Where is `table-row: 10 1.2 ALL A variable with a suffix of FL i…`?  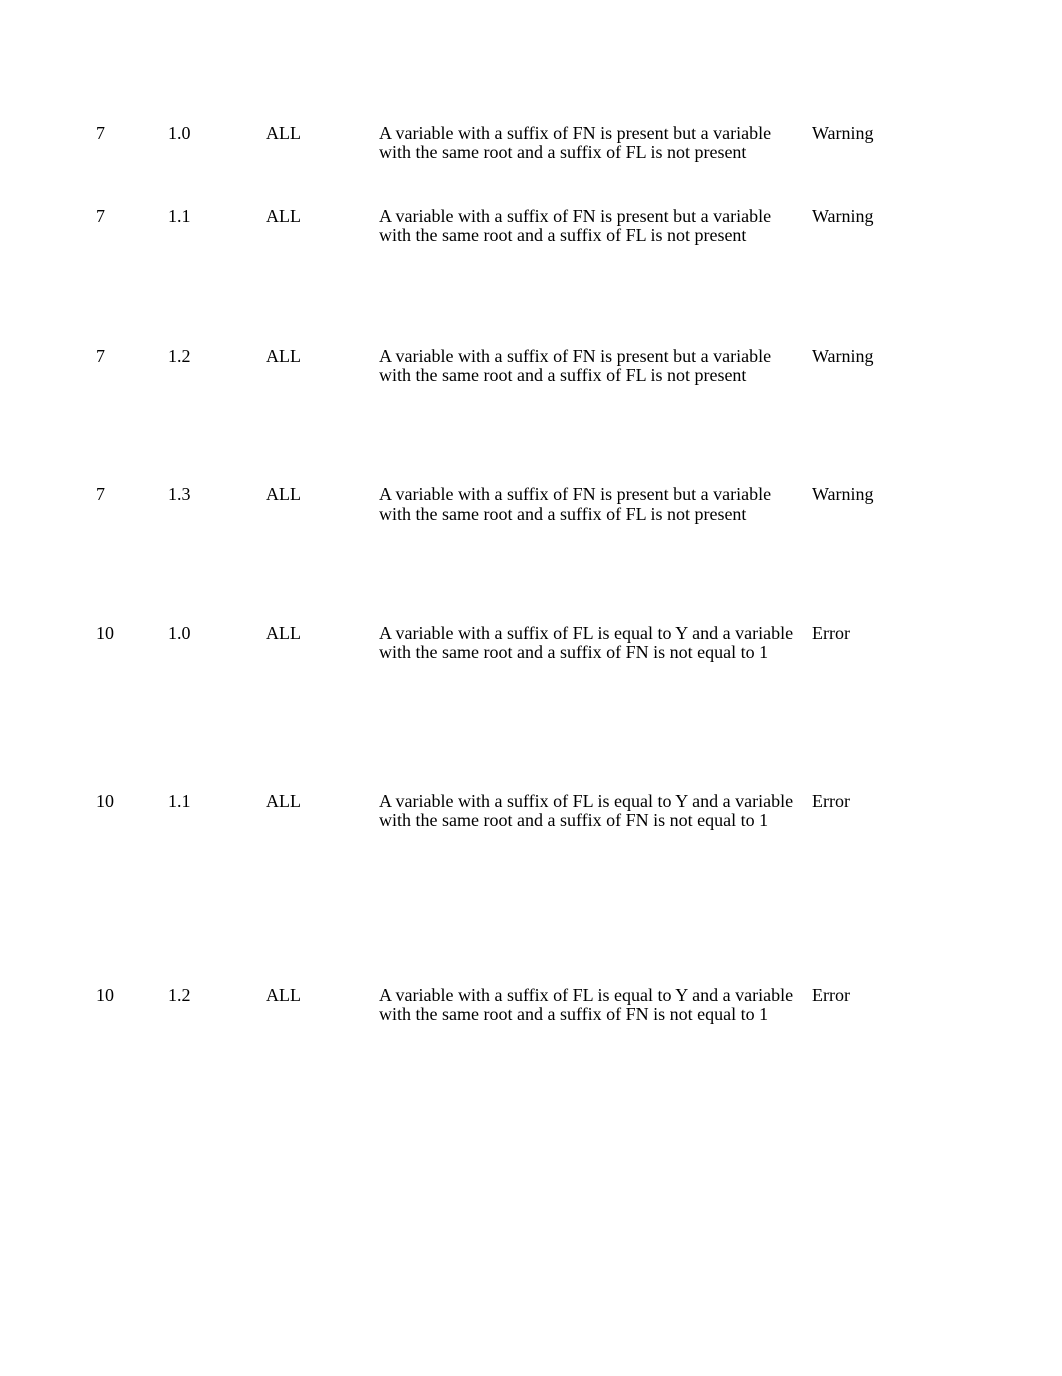
table-row: 10 1.2 ALL A variable with a suffix of FL i… is located at coordinates (531, 1016).